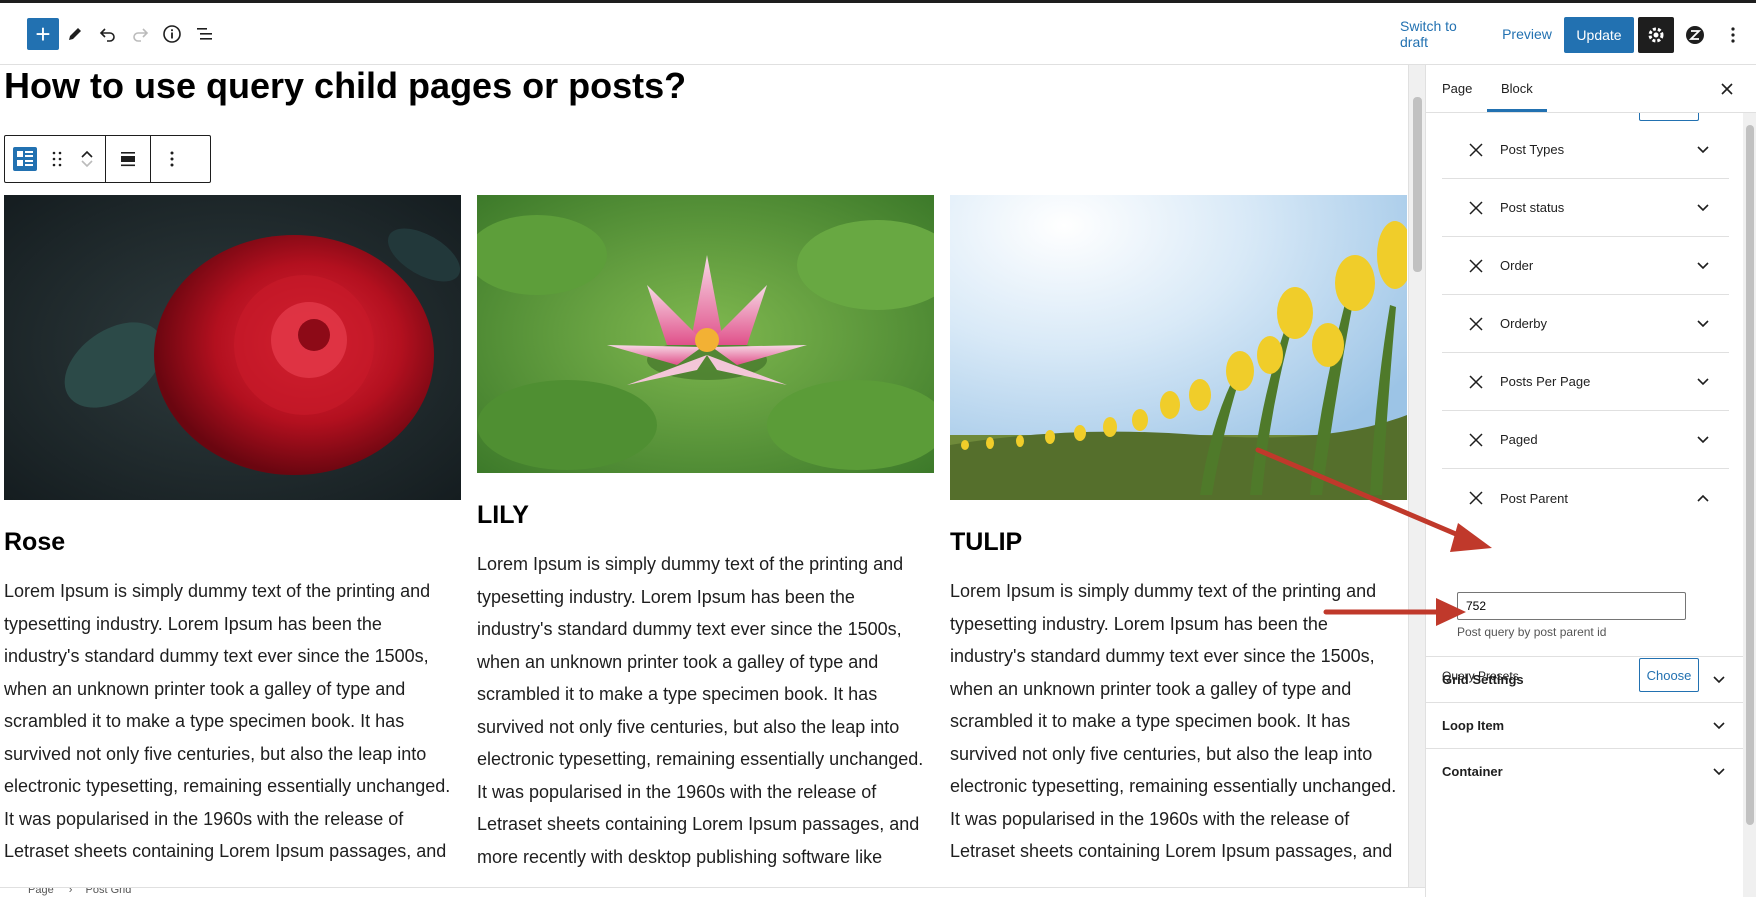 This screenshot has width=1756, height=897. Describe the element at coordinates (1472, 771) in the screenshot. I see `panel-label: Container` at that location.